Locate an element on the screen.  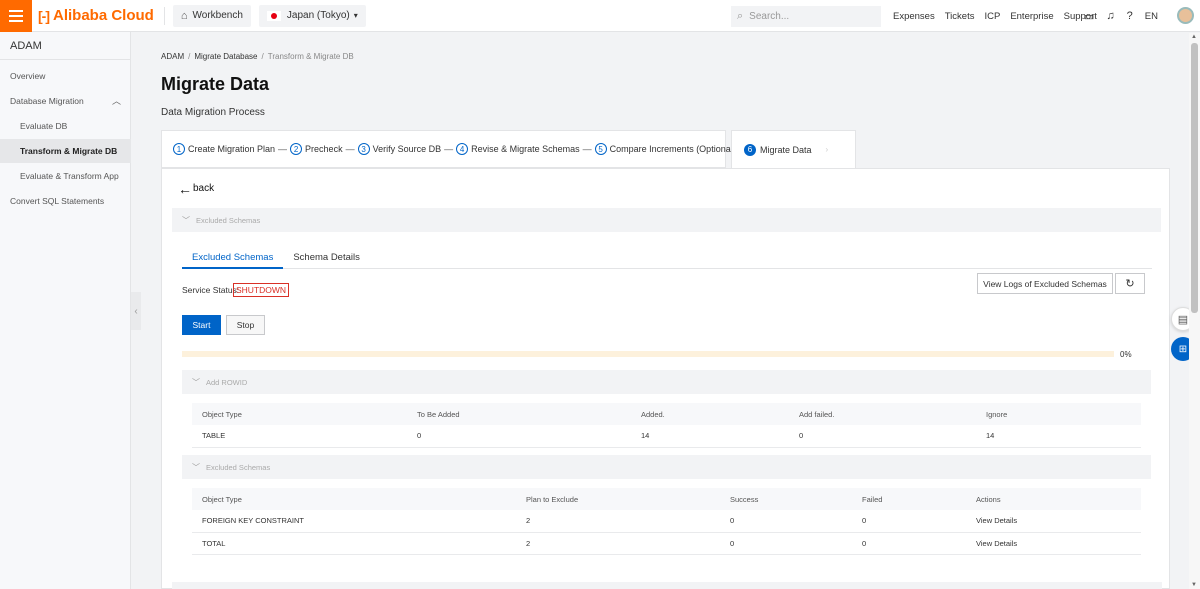
scroll-up-icon: ▲ is located at coordinates (1194, 37).